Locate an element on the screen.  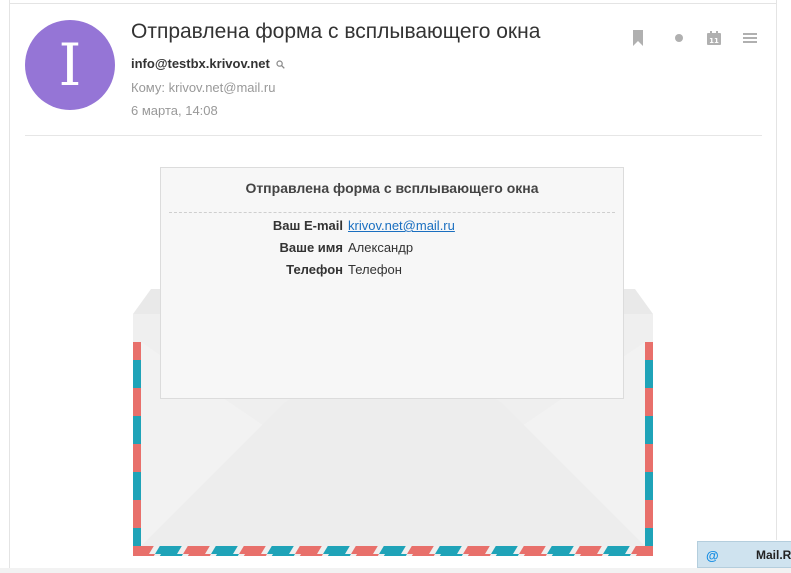
bottom-scroll-strip is located at coordinates (395, 570).